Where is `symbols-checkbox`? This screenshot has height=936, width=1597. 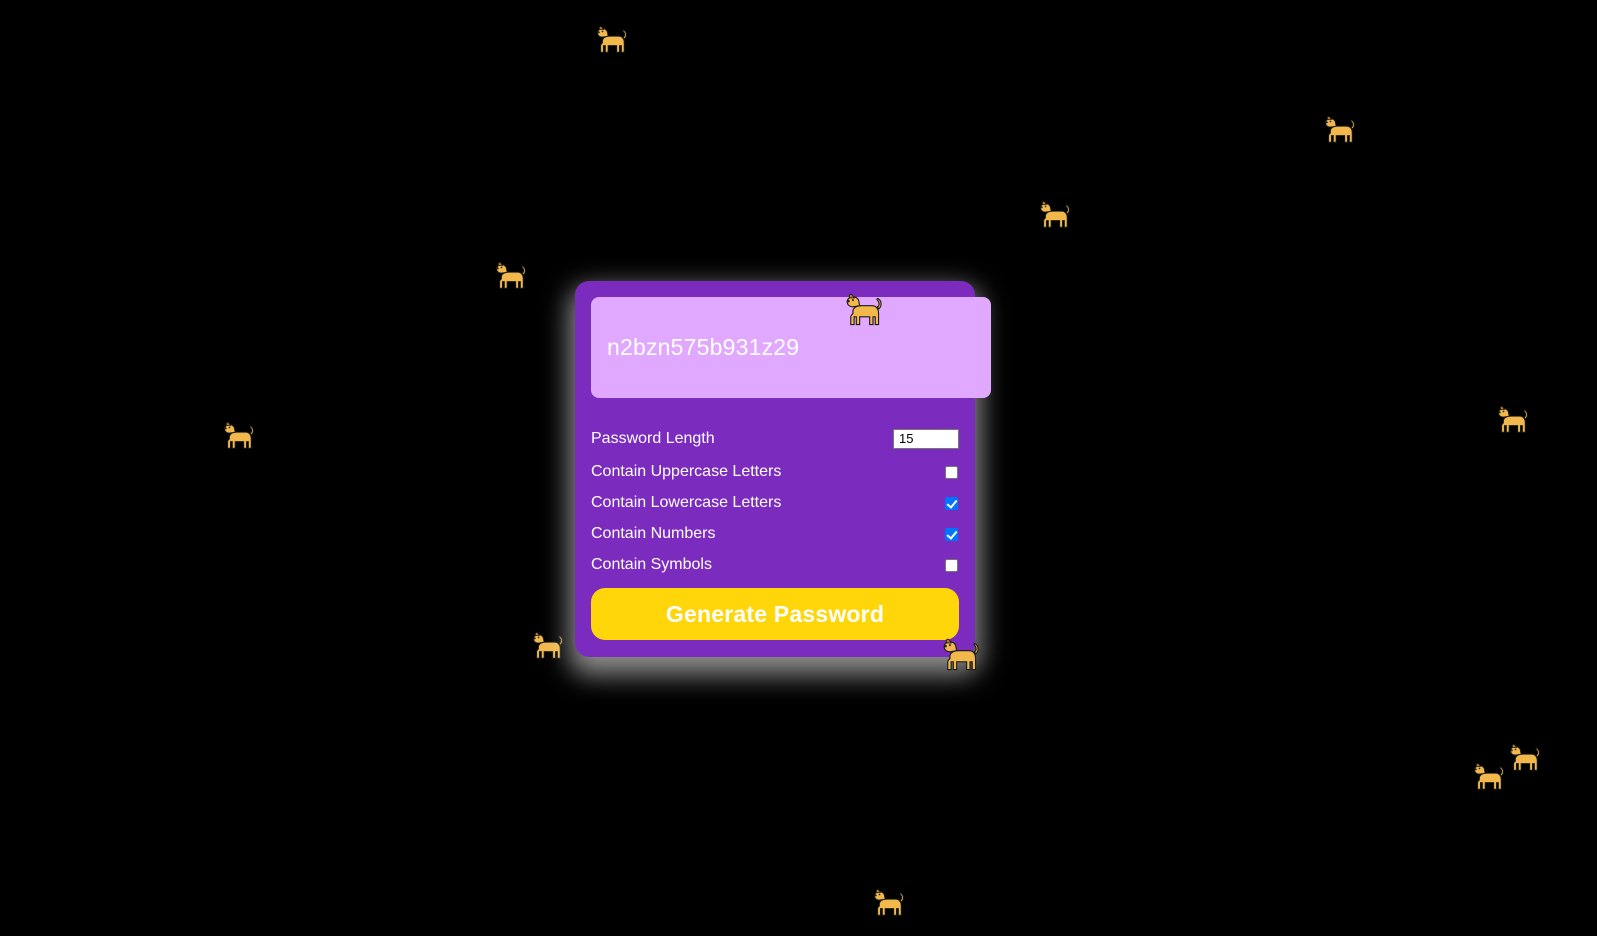 symbols-checkbox is located at coordinates (951, 565).